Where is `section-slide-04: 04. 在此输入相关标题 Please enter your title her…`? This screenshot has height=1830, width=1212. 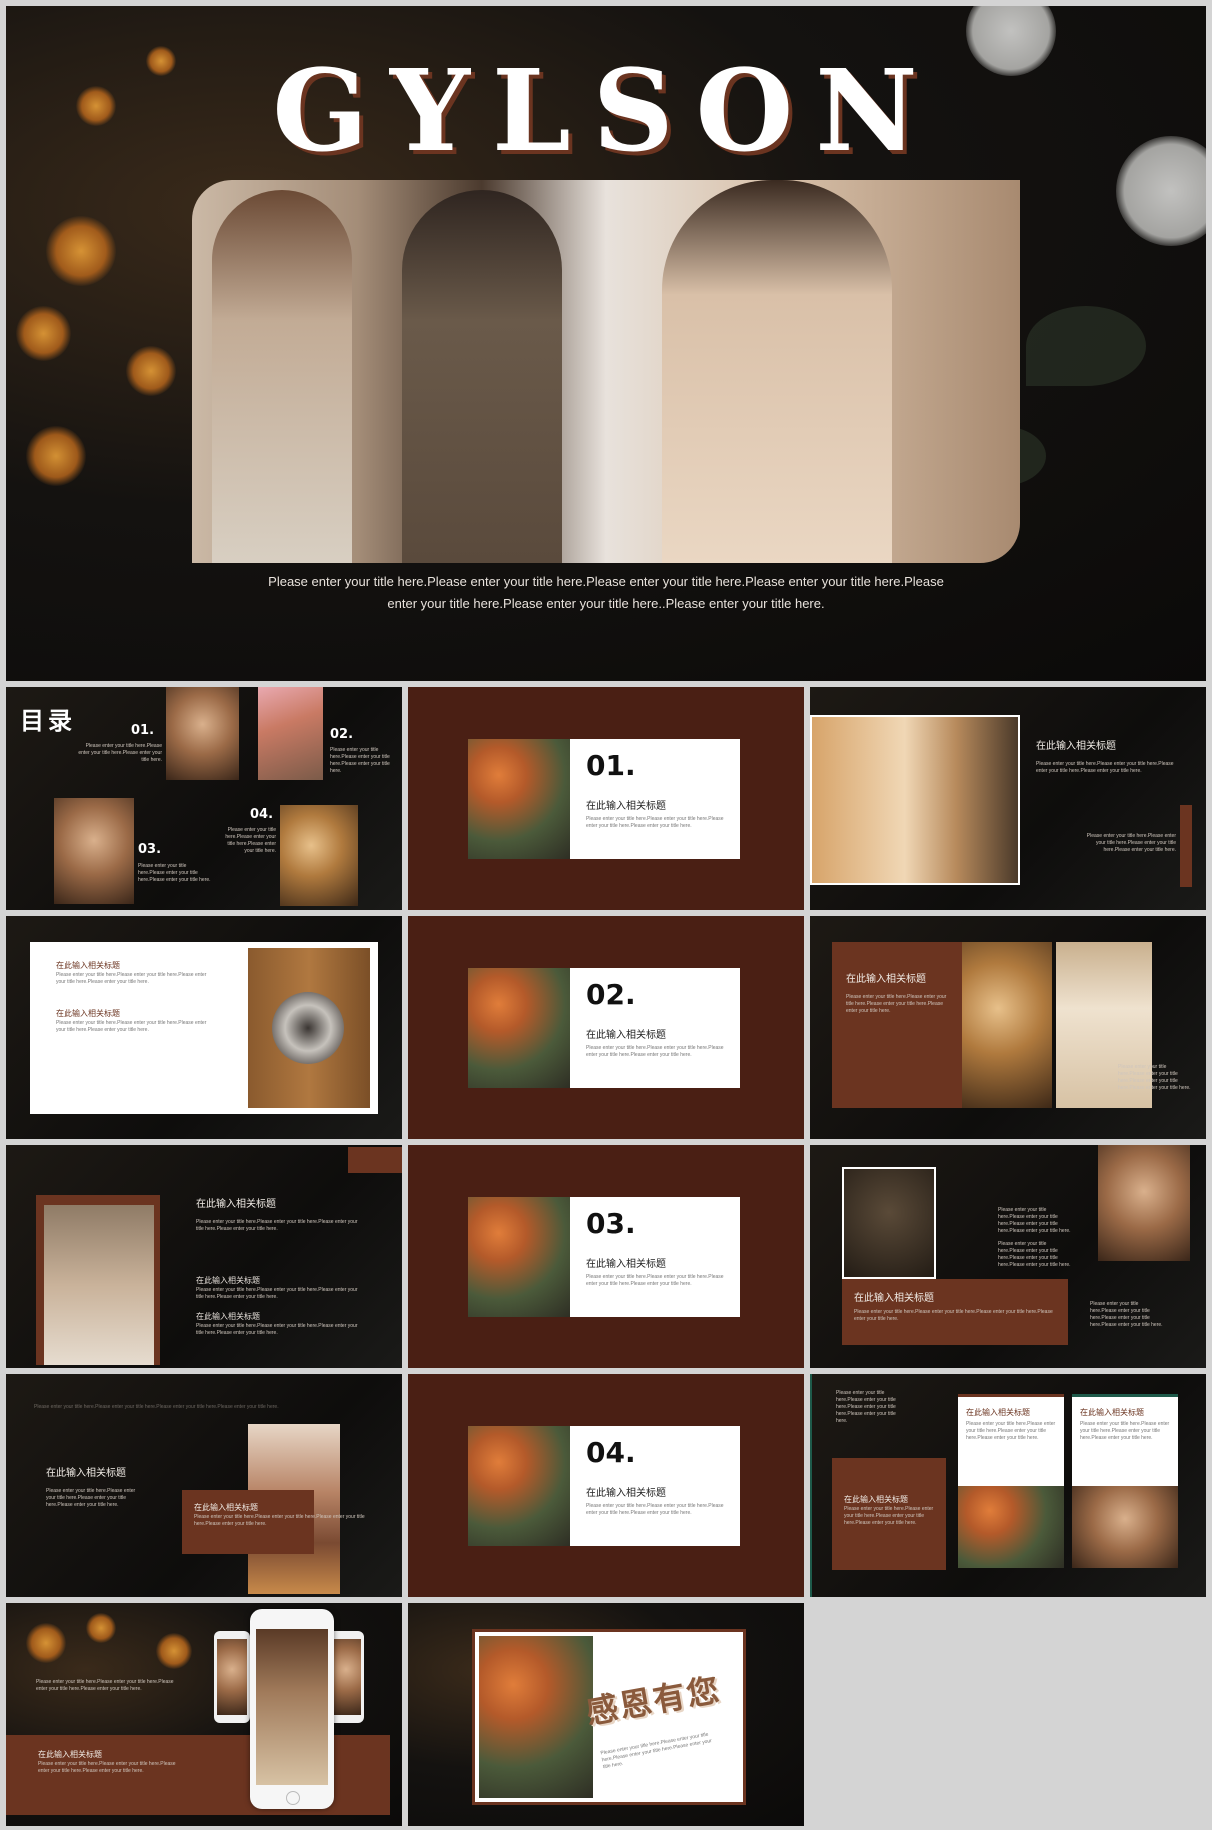 section-slide-04: 04. 在此输入相关标题 Please enter your title her… is located at coordinates (606, 1485).